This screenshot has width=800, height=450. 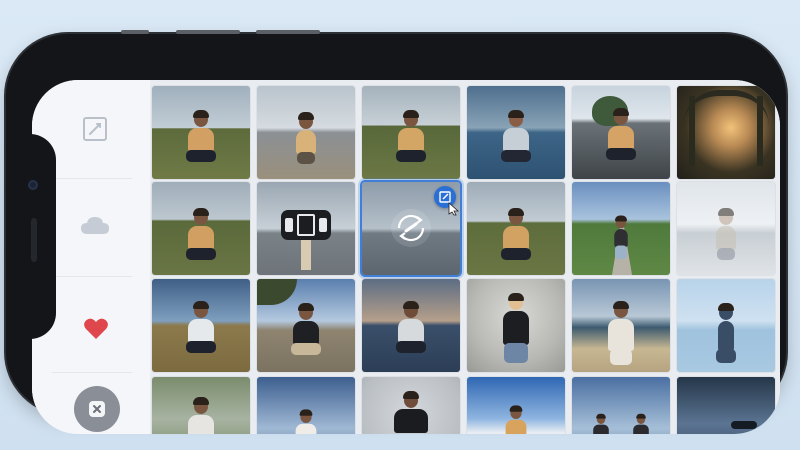 I want to click on edit-icon, so click(x=95, y=129).